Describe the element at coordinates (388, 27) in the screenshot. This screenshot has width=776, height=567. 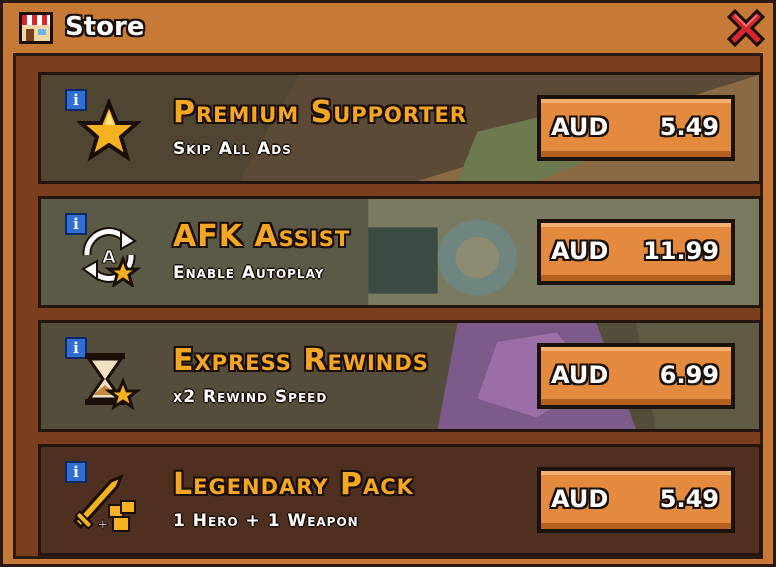
I see `title-bar: Store` at that location.